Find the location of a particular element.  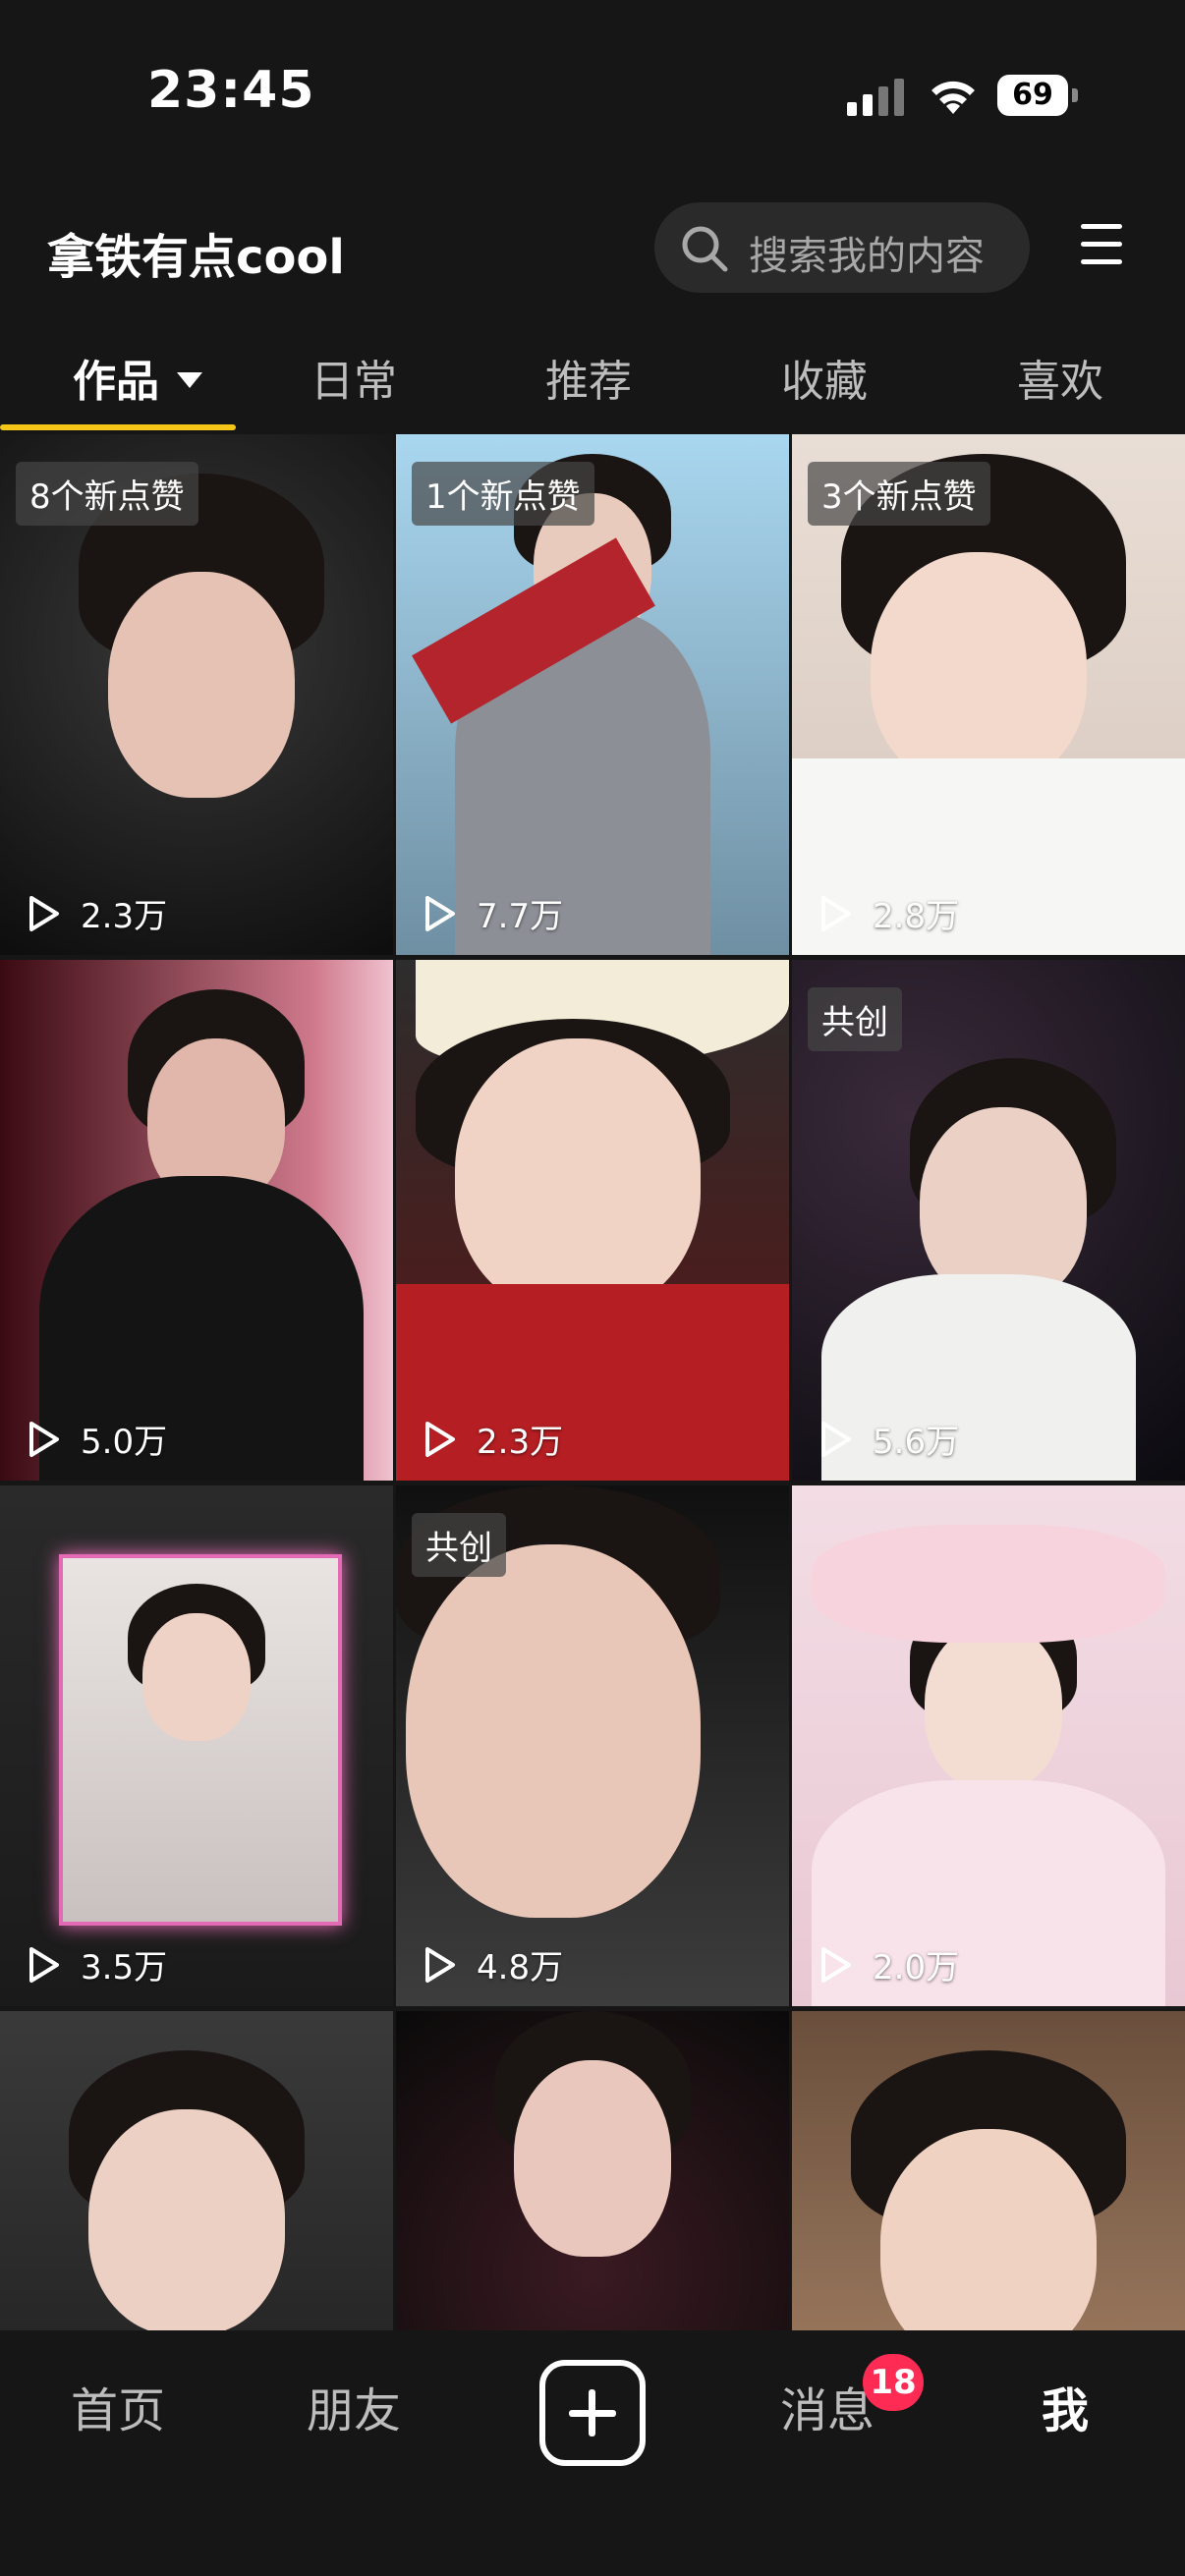

profile-header: 拿铁有点cool 搜索我的内容 is located at coordinates (592, 250).